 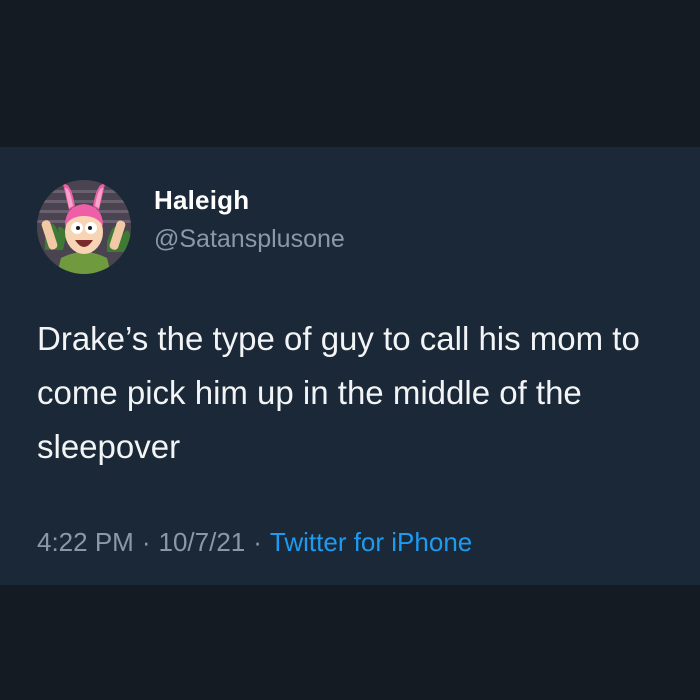 I want to click on cartoon-character-avatar-icon, so click(x=84, y=227).